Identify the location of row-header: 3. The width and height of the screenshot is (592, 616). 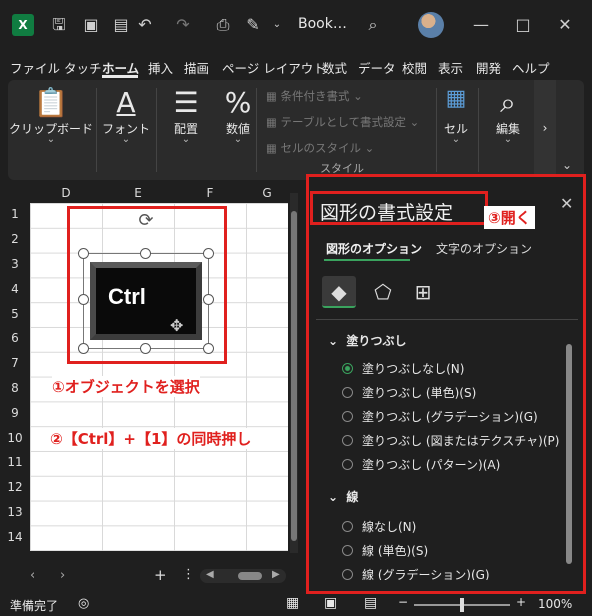
(15, 264).